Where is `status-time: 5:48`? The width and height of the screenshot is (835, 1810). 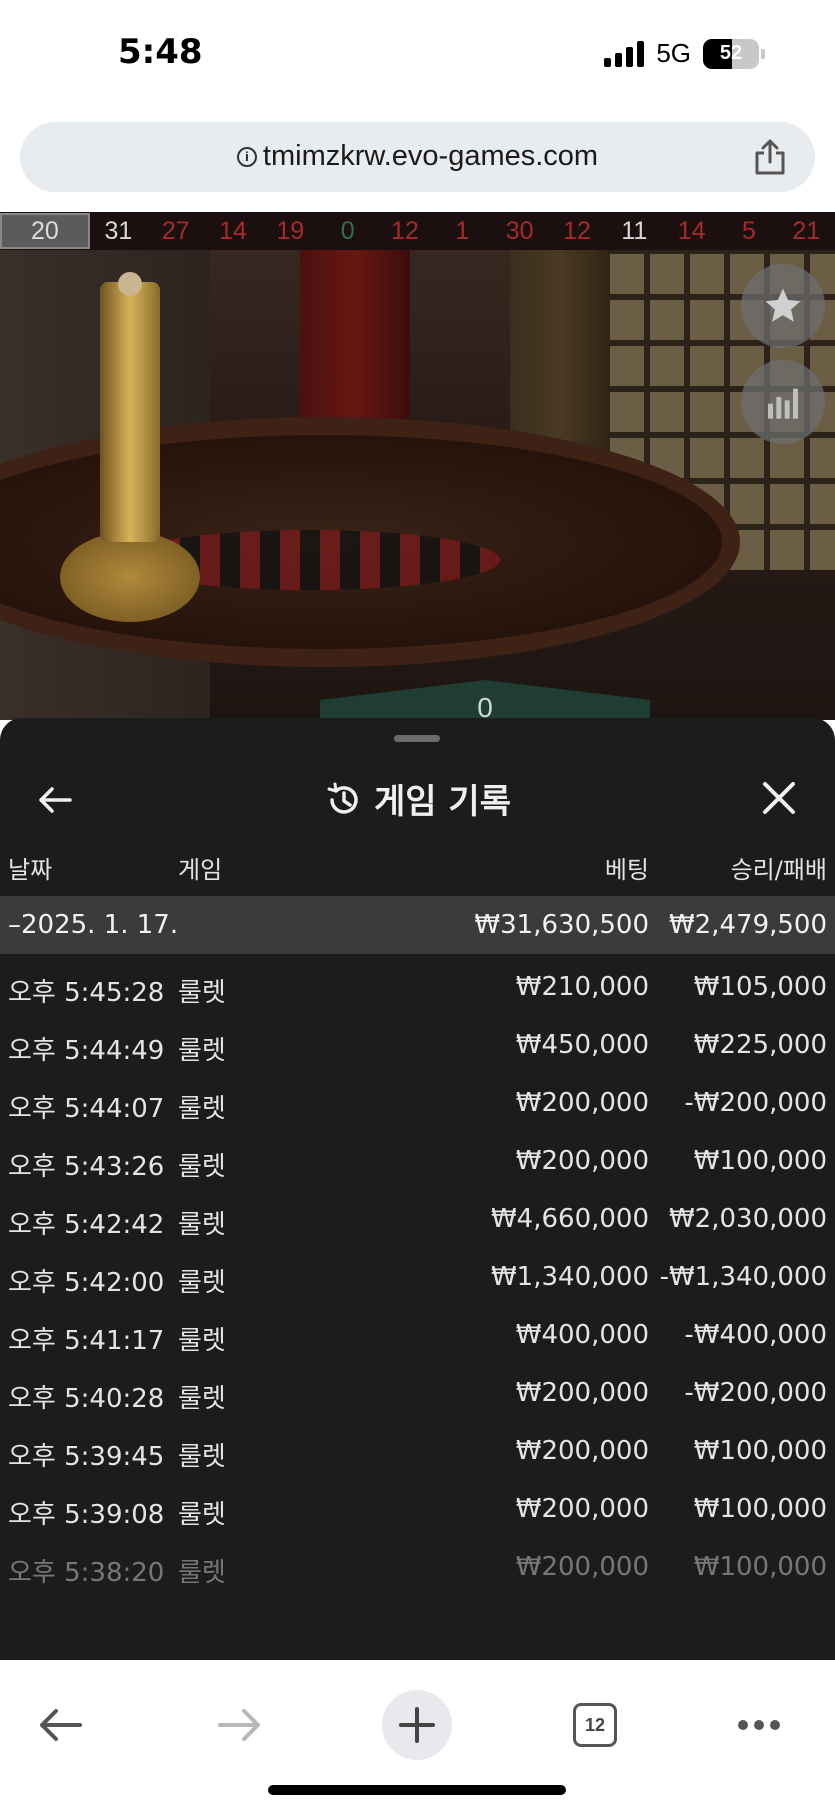
status-time: 5:48 is located at coordinates (160, 52).